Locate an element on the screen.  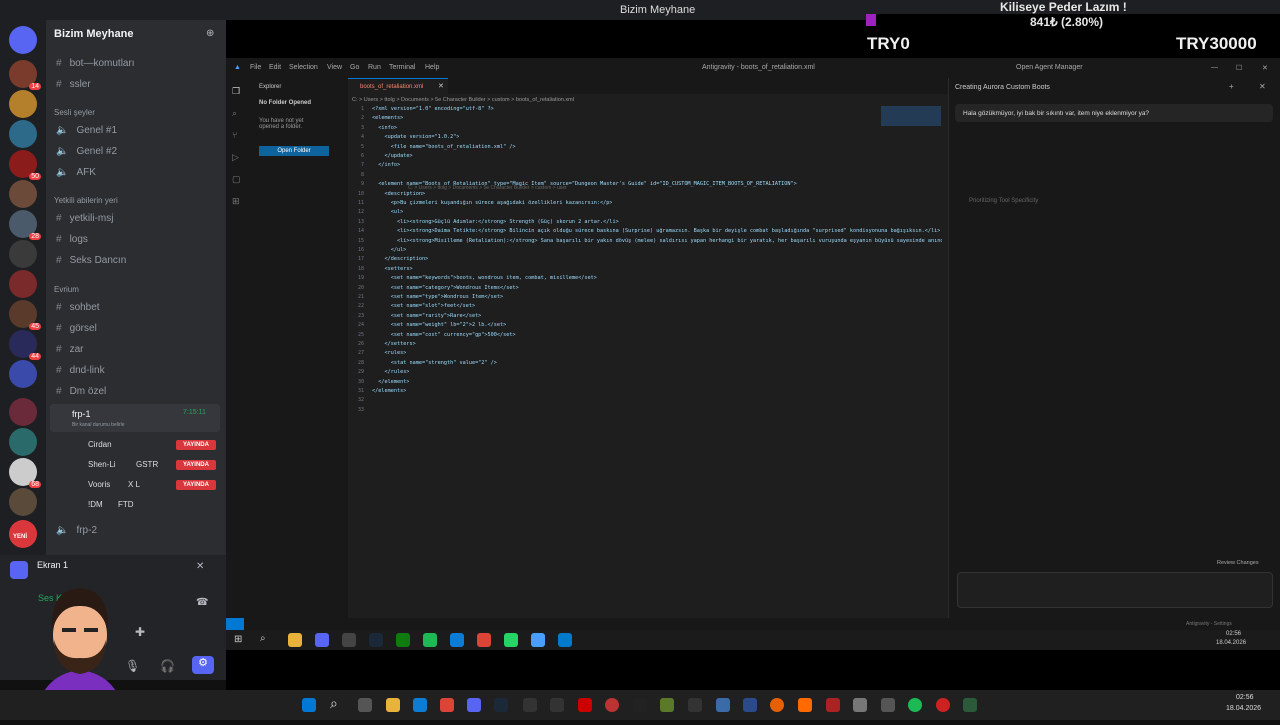
terminal-icon is located at coordinates (349, 640).